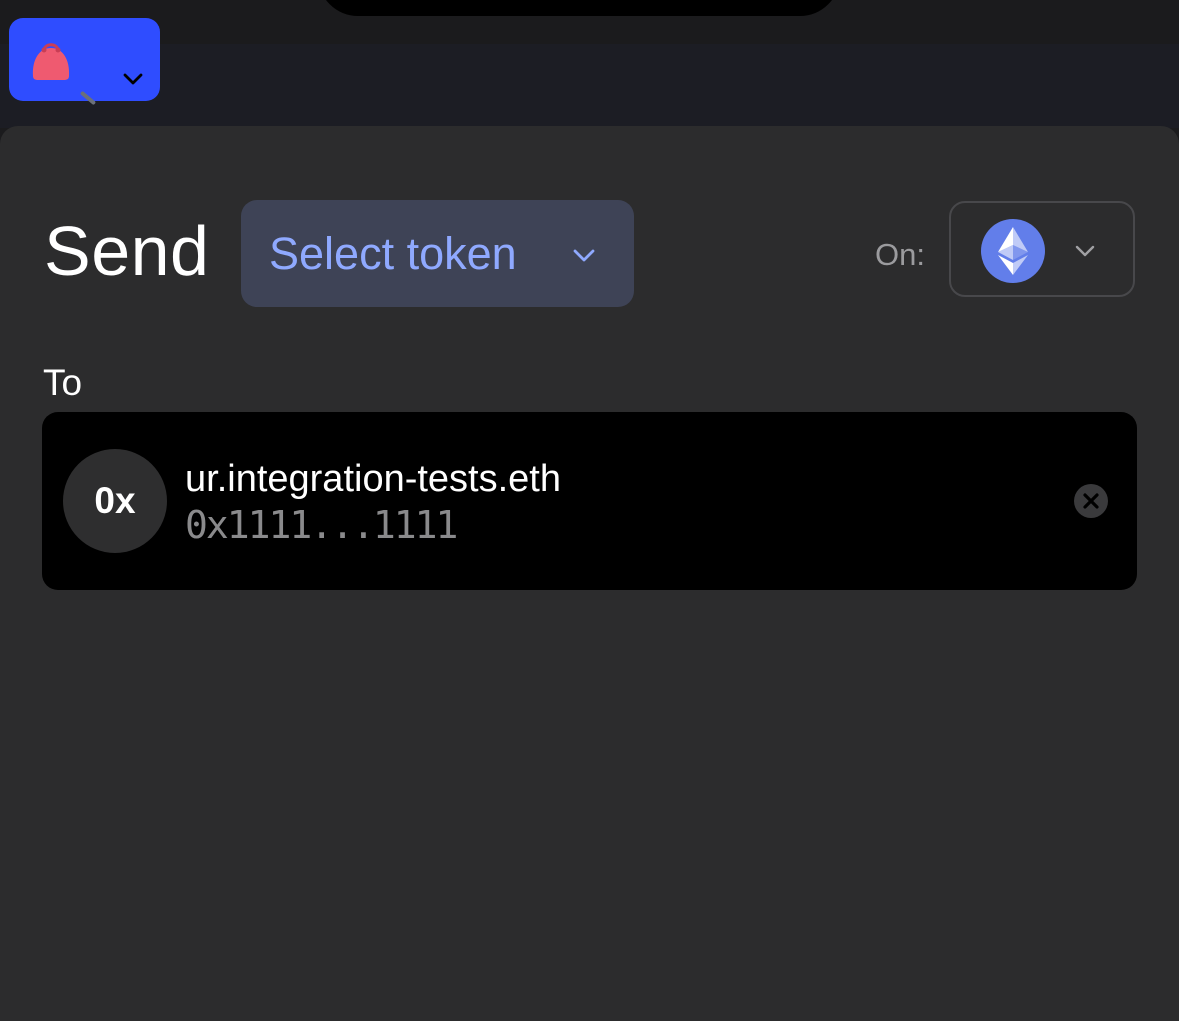 This screenshot has width=1179, height=1021. What do you see at coordinates (127, 251) in the screenshot?
I see `page-title: Send` at bounding box center [127, 251].